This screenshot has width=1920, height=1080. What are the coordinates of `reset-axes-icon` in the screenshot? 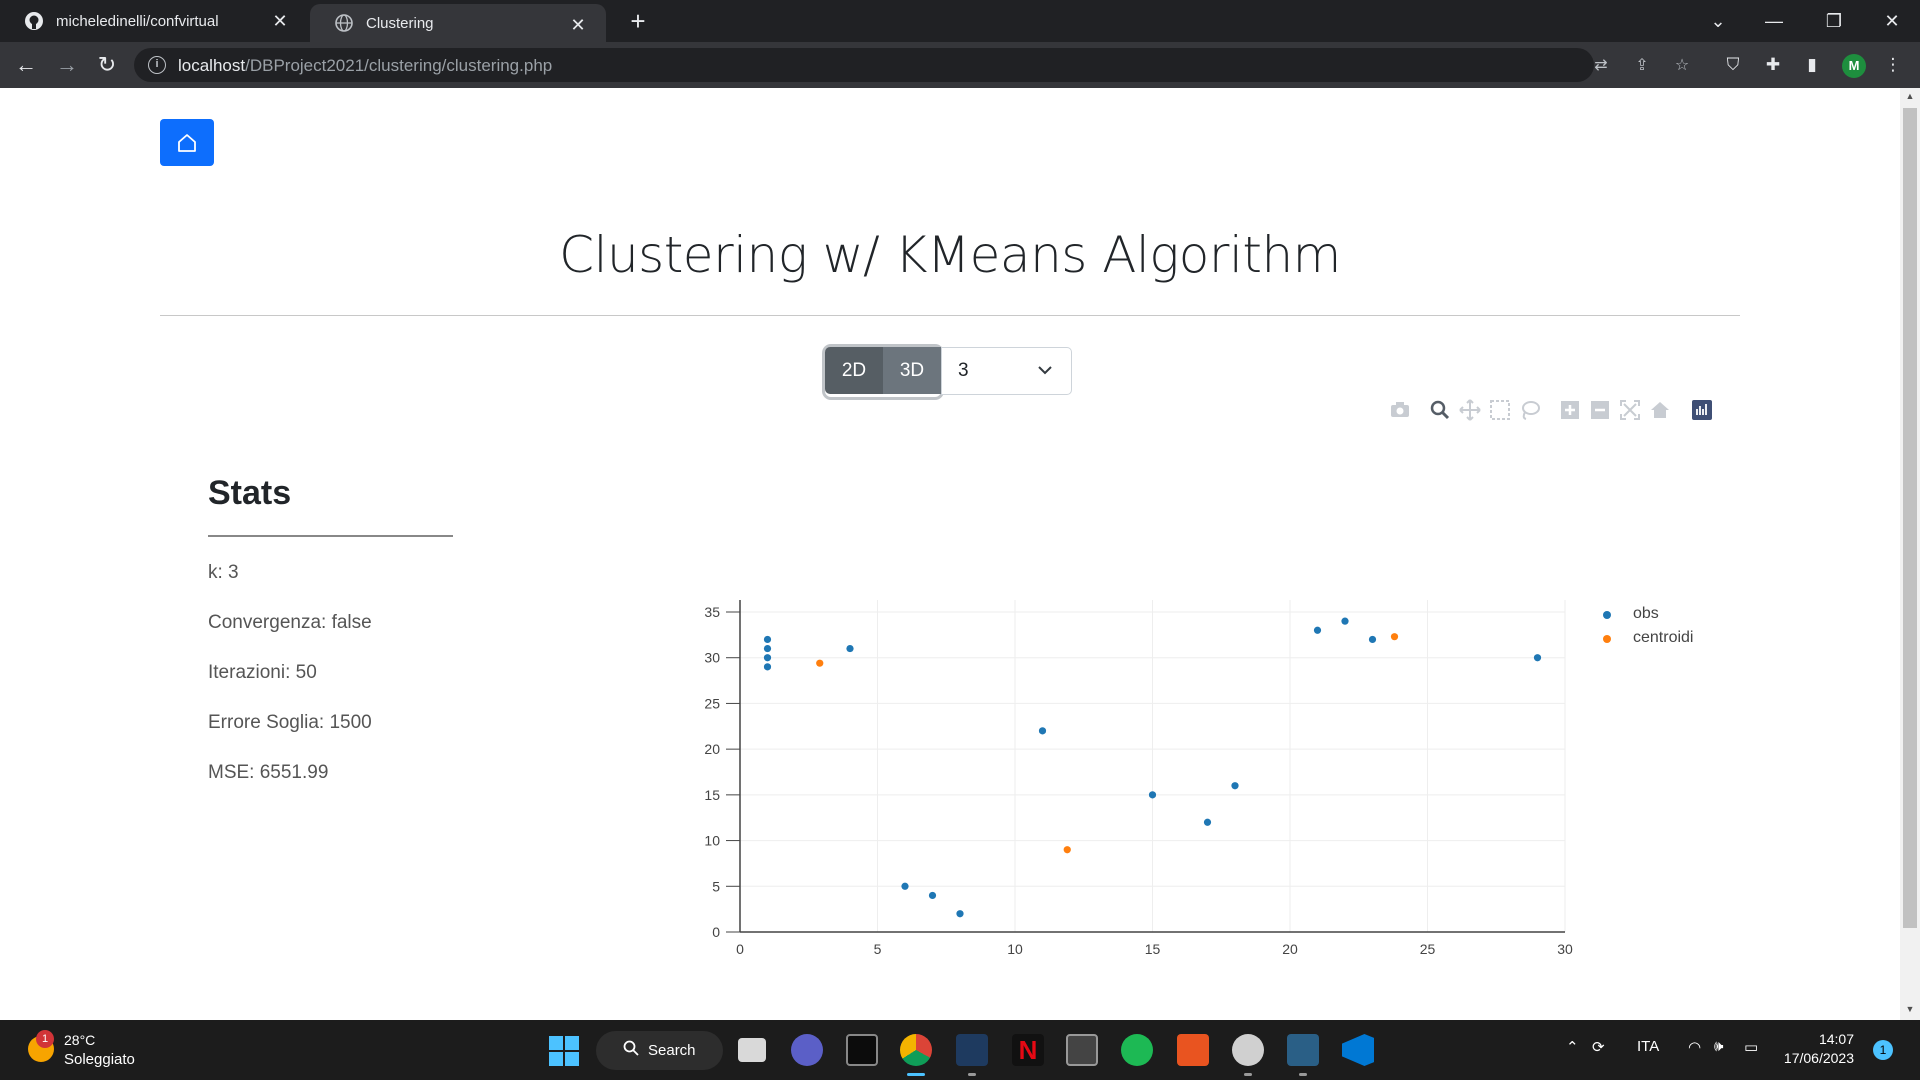 It's located at (1660, 410).